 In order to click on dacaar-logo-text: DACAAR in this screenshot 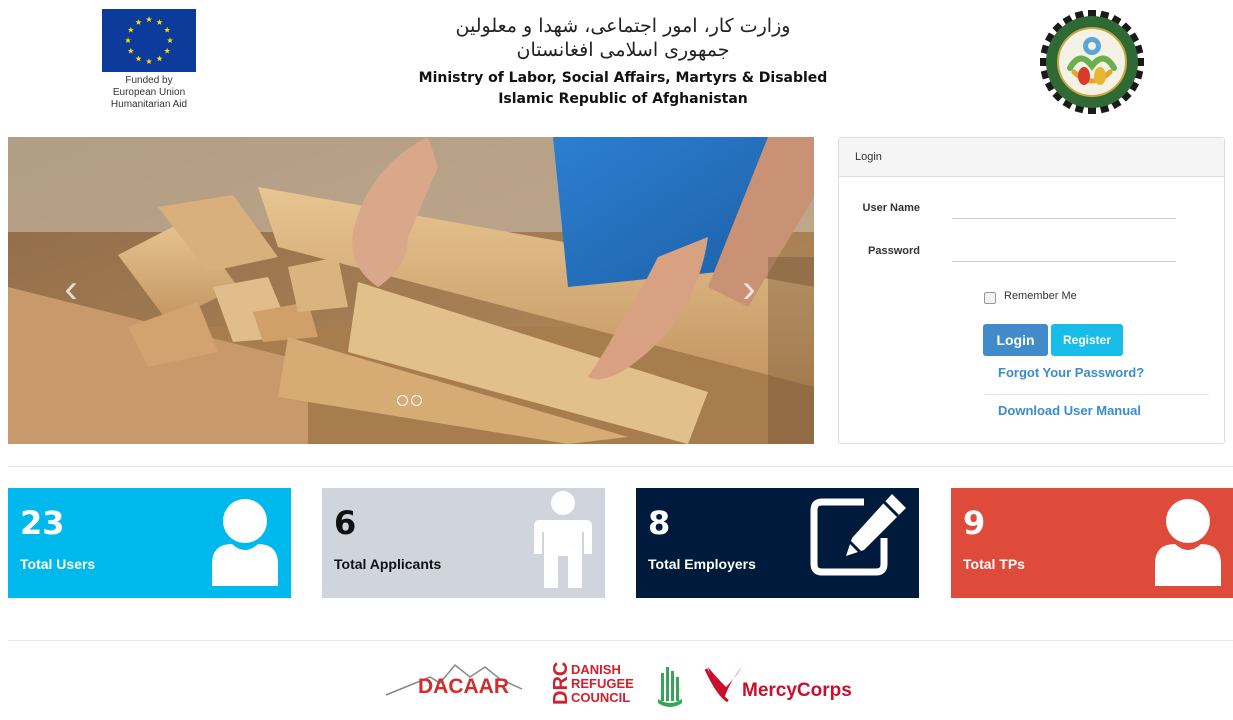, I will do `click(463, 686)`.